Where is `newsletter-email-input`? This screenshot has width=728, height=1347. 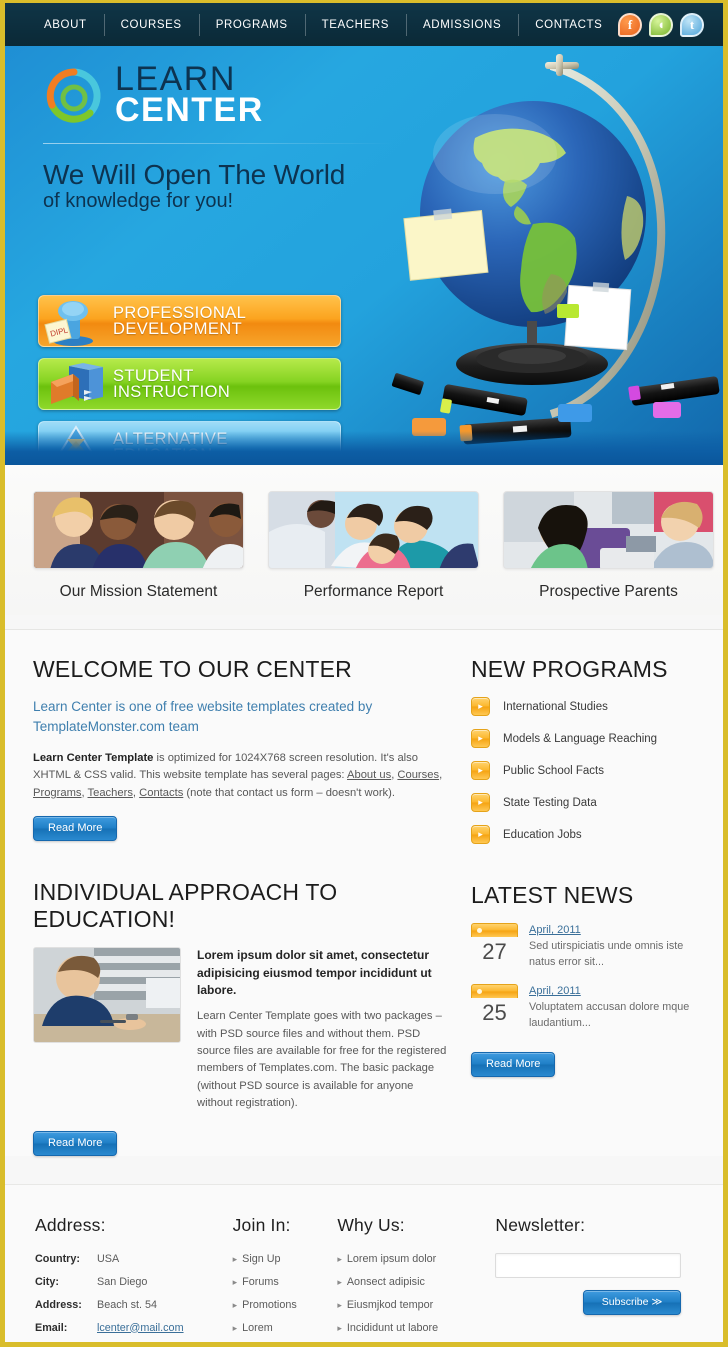 newsletter-email-input is located at coordinates (588, 1265).